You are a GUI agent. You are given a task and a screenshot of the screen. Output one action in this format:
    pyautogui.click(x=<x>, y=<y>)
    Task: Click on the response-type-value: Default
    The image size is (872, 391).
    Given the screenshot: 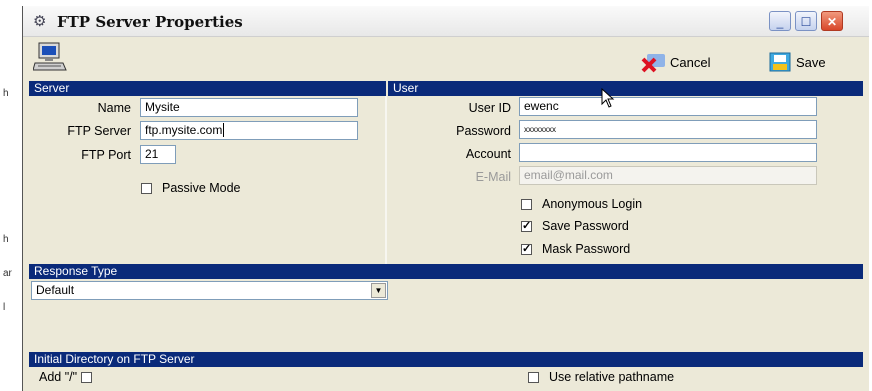 What is the action you would take?
    pyautogui.click(x=55, y=290)
    